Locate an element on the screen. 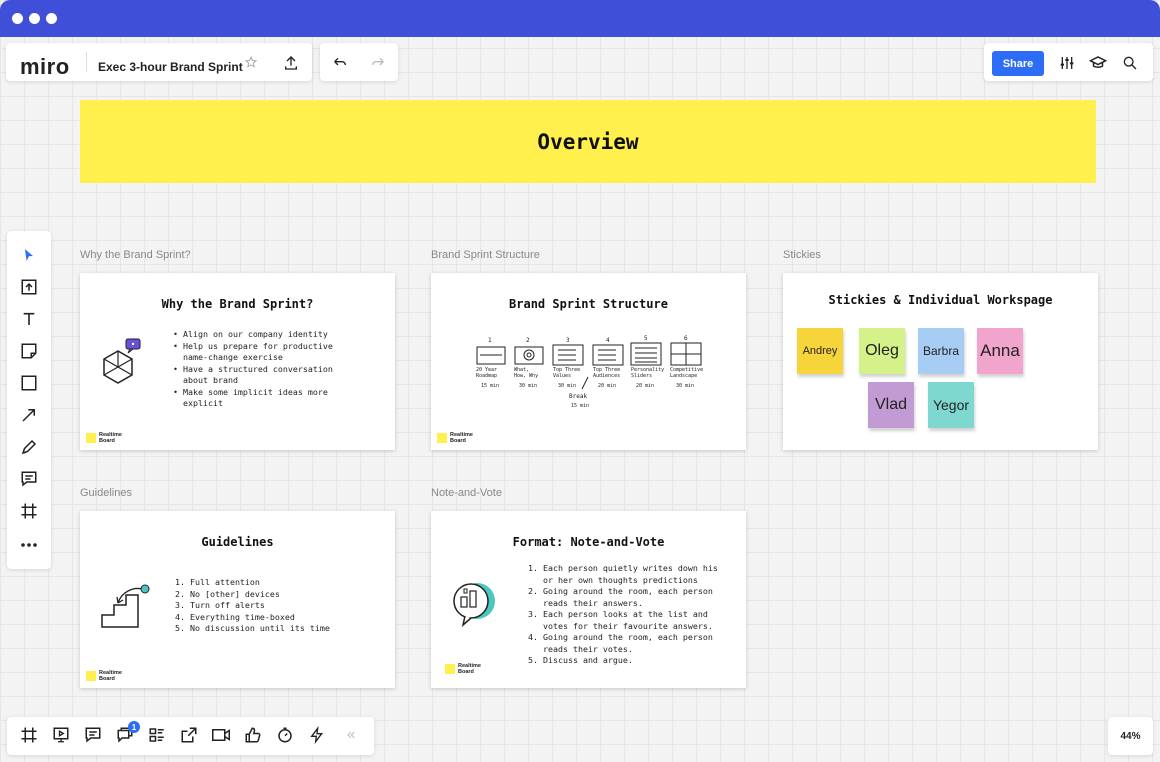  sticky-note: Andrey is located at coordinates (820, 351).